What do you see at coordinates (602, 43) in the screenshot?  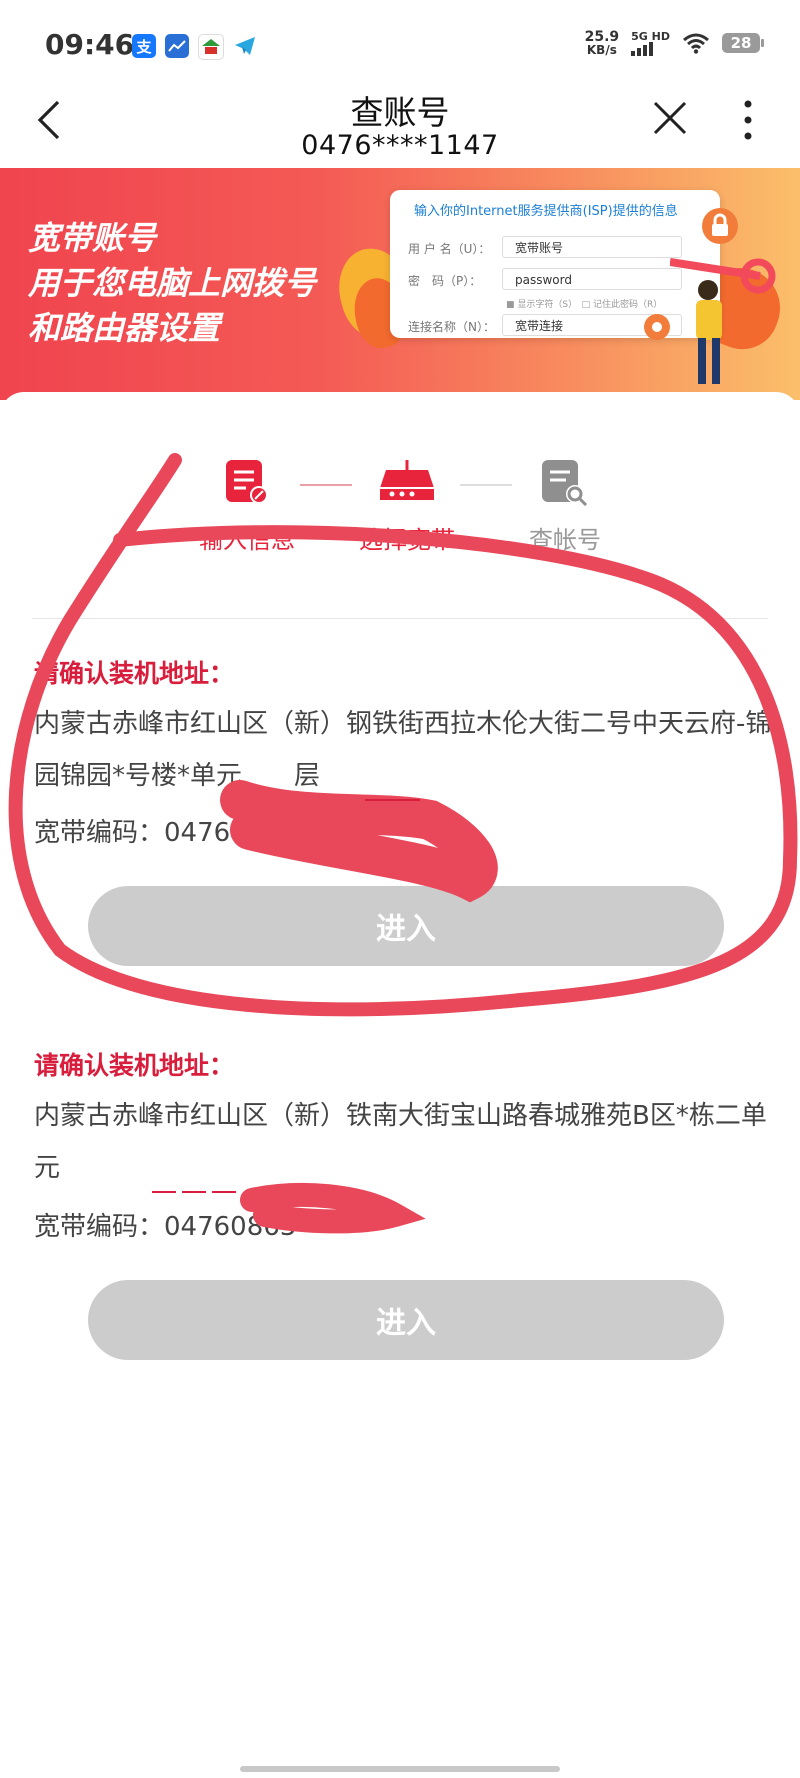 I see `net-speed: 25.9 KB/s` at bounding box center [602, 43].